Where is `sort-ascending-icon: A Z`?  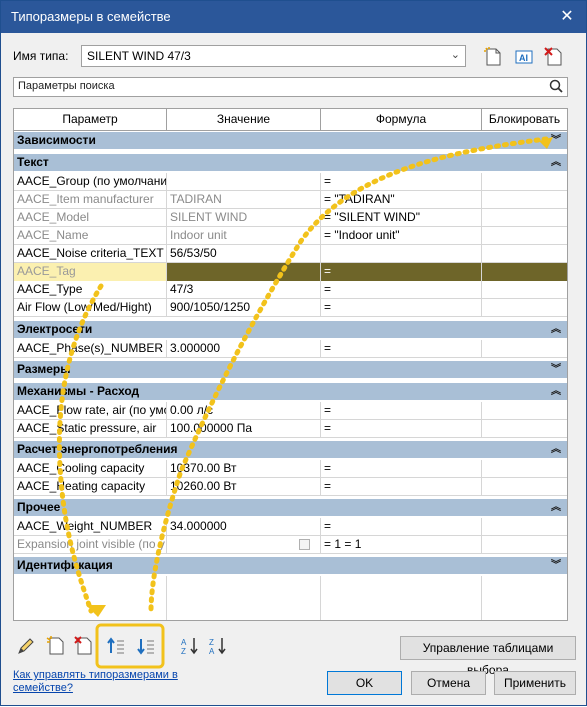
sort-ascending-icon: A Z is located at coordinates (190, 646).